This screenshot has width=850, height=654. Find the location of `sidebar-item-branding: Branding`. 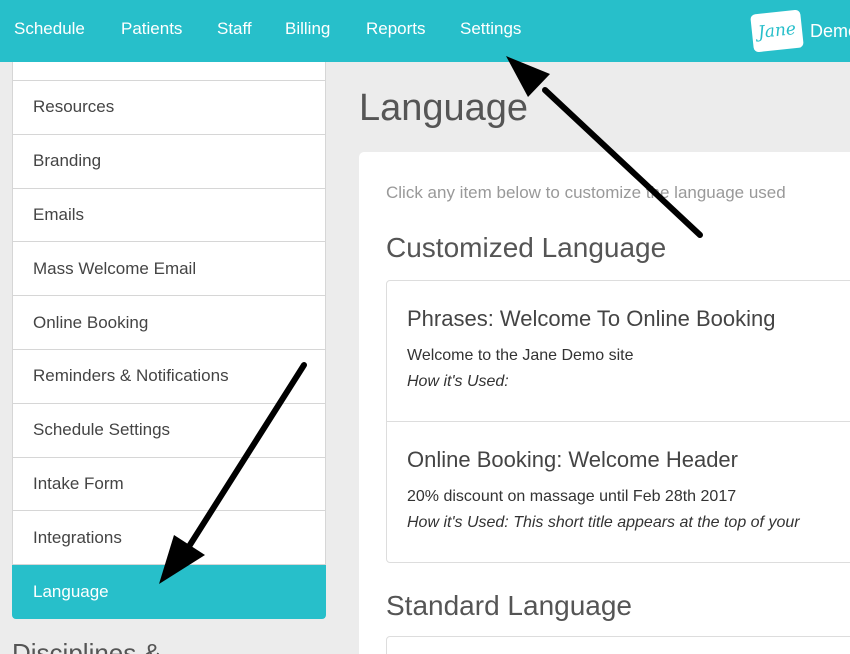

sidebar-item-branding: Branding is located at coordinates (169, 161).